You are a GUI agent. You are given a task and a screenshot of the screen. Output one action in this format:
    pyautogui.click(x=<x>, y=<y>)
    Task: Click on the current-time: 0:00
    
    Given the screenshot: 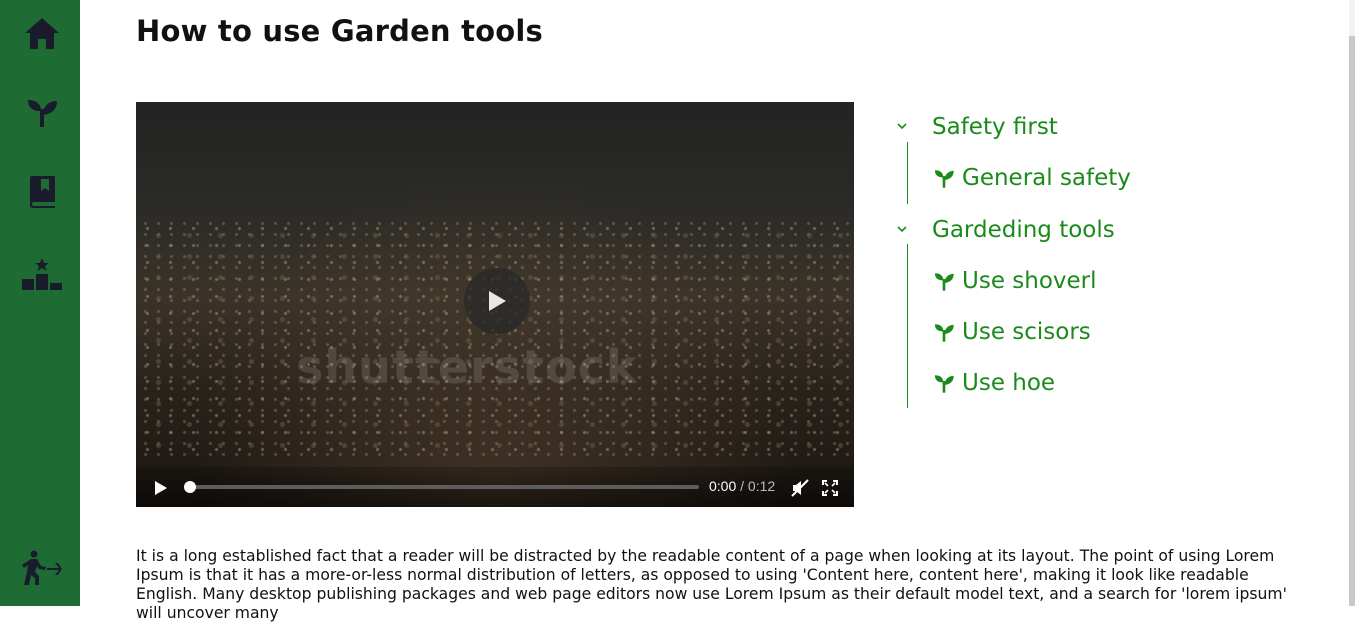 What is the action you would take?
    pyautogui.click(x=723, y=486)
    